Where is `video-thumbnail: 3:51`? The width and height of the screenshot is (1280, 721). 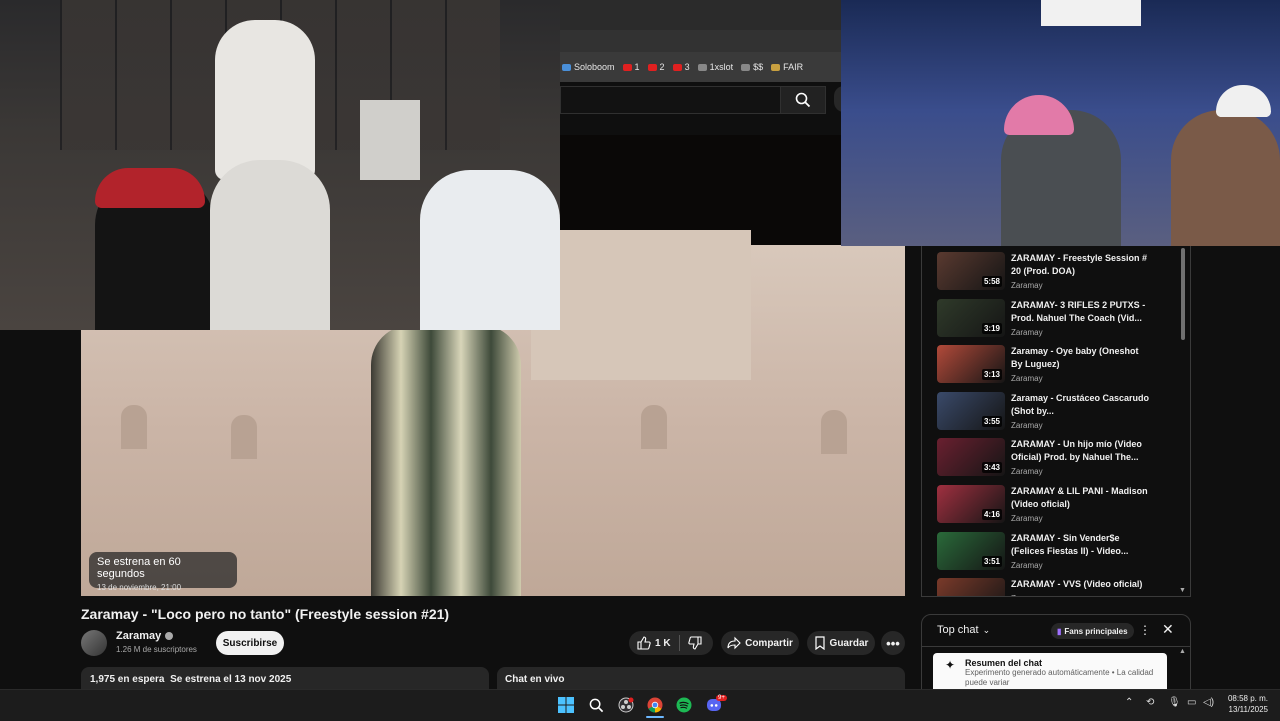 video-thumbnail: 3:51 is located at coordinates (971, 550).